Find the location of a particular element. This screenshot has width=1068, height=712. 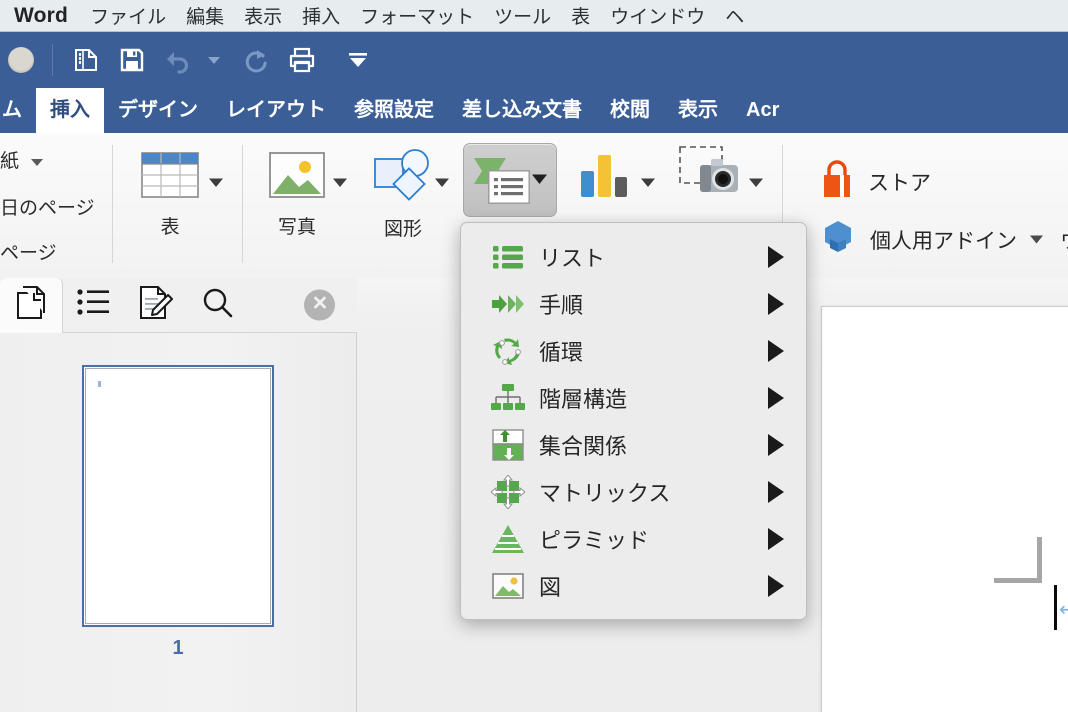

smartart-menu-item-relationship: 集合関係 is located at coordinates (633, 444).